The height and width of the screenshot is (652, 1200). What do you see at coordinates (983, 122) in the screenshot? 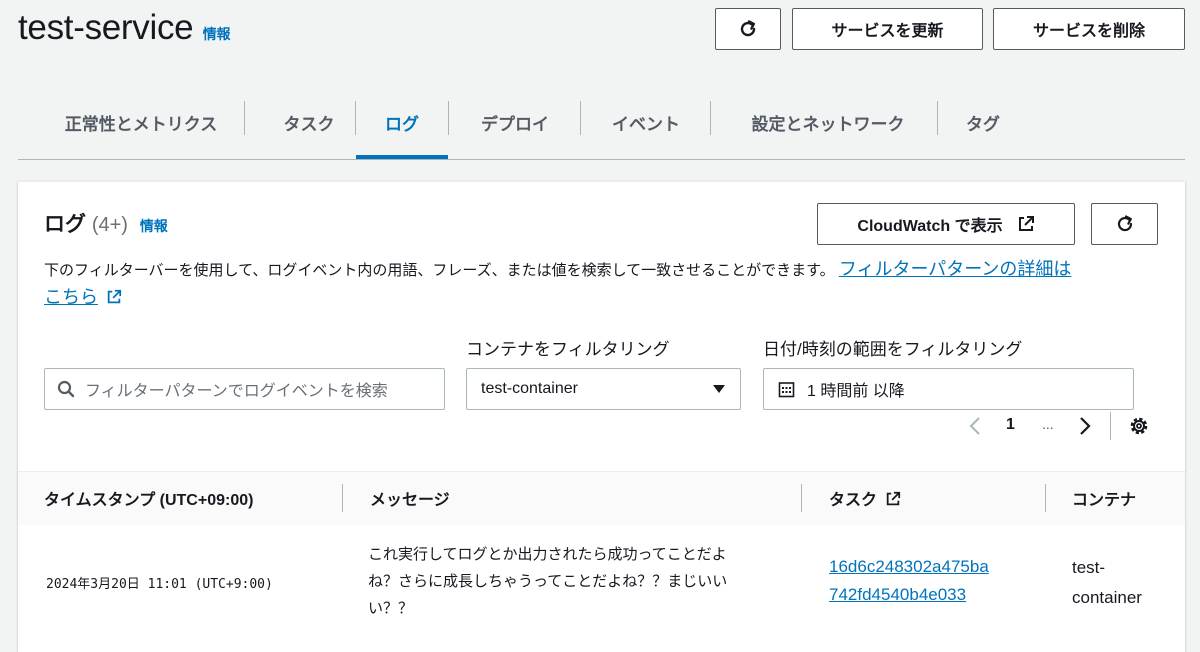
I see `tab-tags: タグ` at bounding box center [983, 122].